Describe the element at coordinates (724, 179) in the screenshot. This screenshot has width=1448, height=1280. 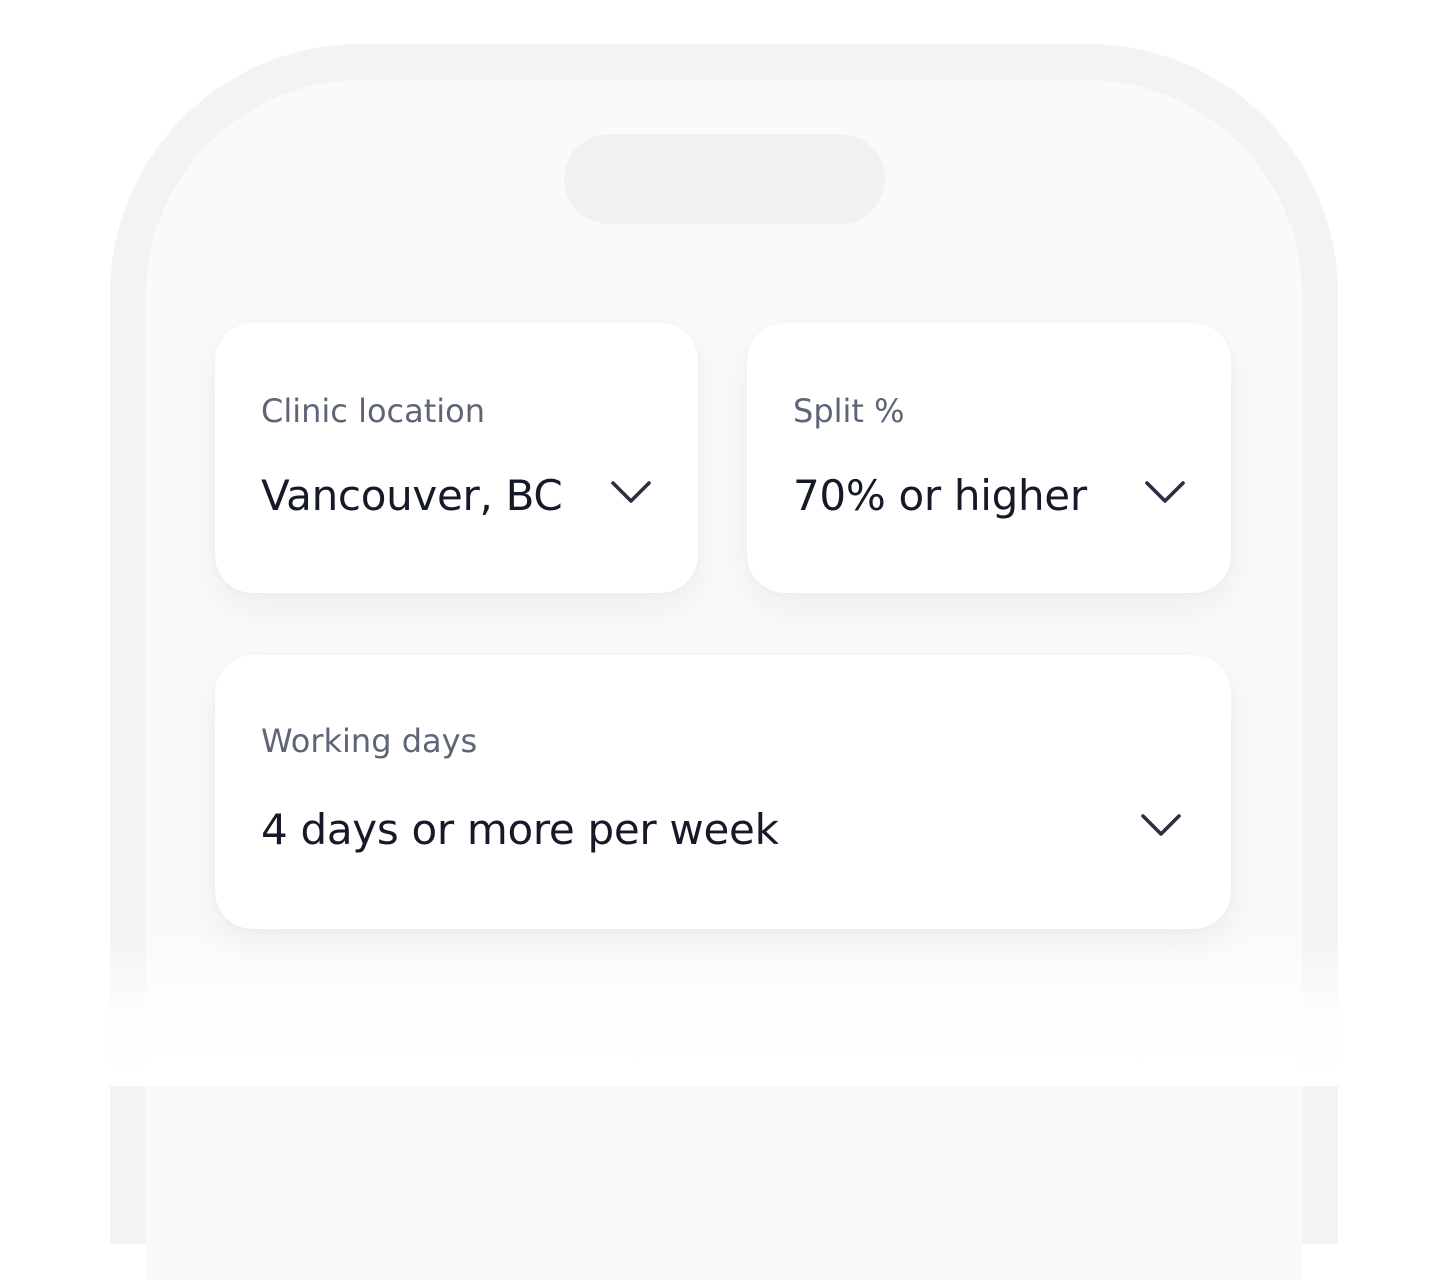
I see `dynamic-island` at that location.